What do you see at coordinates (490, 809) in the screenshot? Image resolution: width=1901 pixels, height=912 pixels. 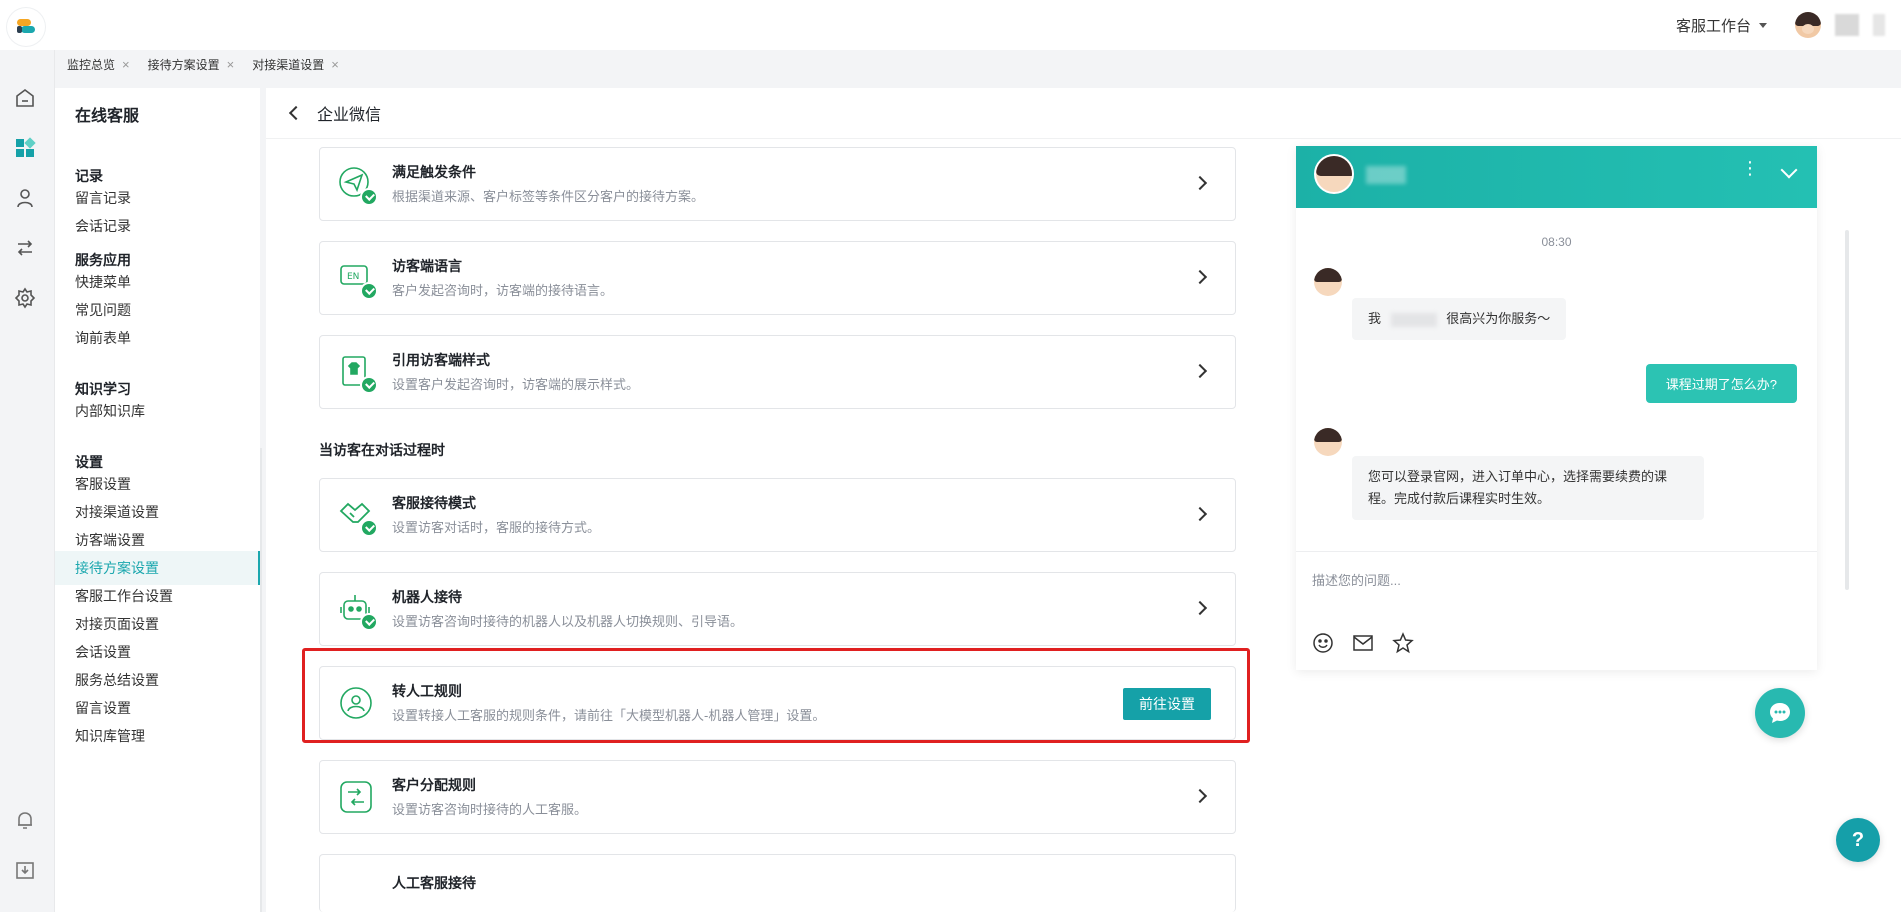 I see `card-desc: 设置访客咨询时接待的人工客服。` at bounding box center [490, 809].